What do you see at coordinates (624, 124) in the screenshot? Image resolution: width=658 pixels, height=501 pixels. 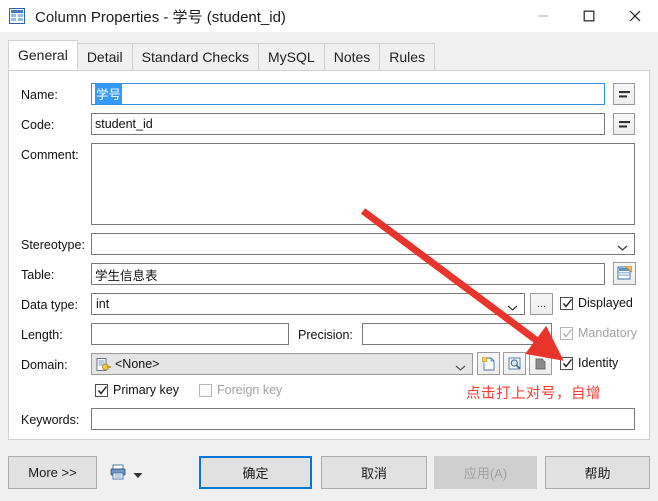 I see `code-equals-button` at bounding box center [624, 124].